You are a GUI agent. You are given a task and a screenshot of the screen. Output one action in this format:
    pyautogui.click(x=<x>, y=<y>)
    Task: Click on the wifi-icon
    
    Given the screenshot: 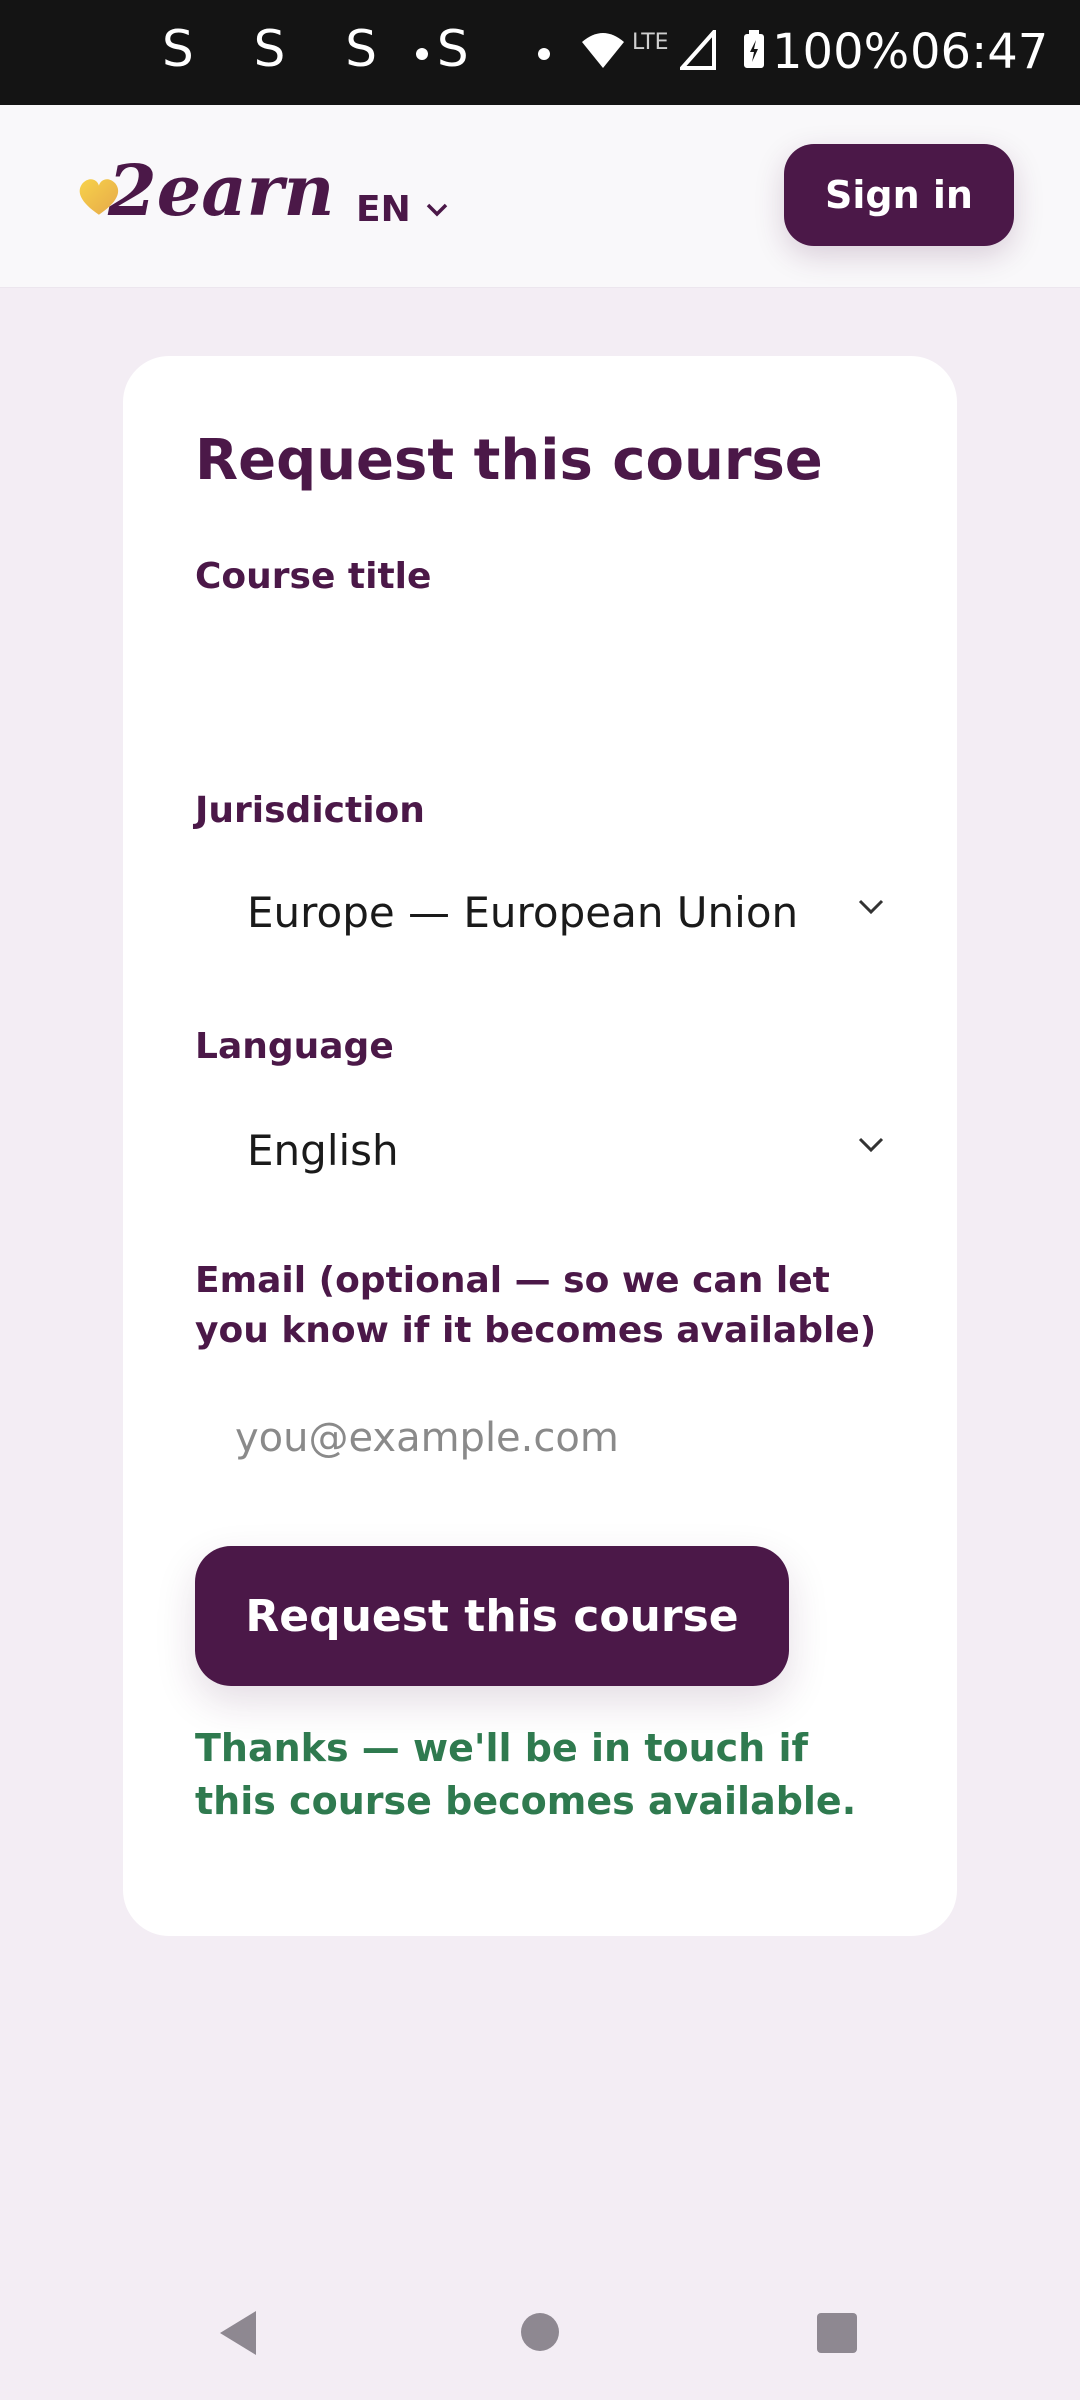 What is the action you would take?
    pyautogui.click(x=603, y=50)
    